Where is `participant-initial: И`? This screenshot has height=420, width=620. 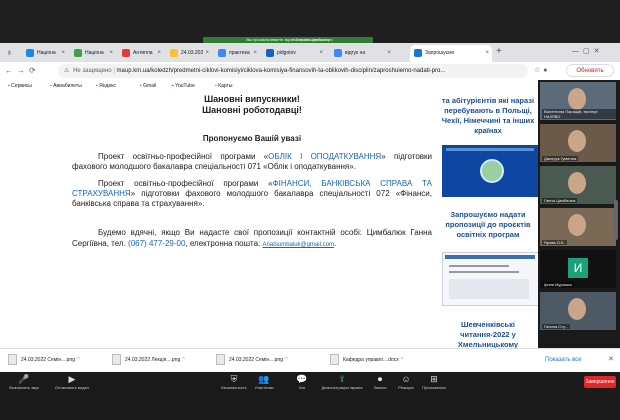
participant-initial: И is located at coordinates (578, 268).